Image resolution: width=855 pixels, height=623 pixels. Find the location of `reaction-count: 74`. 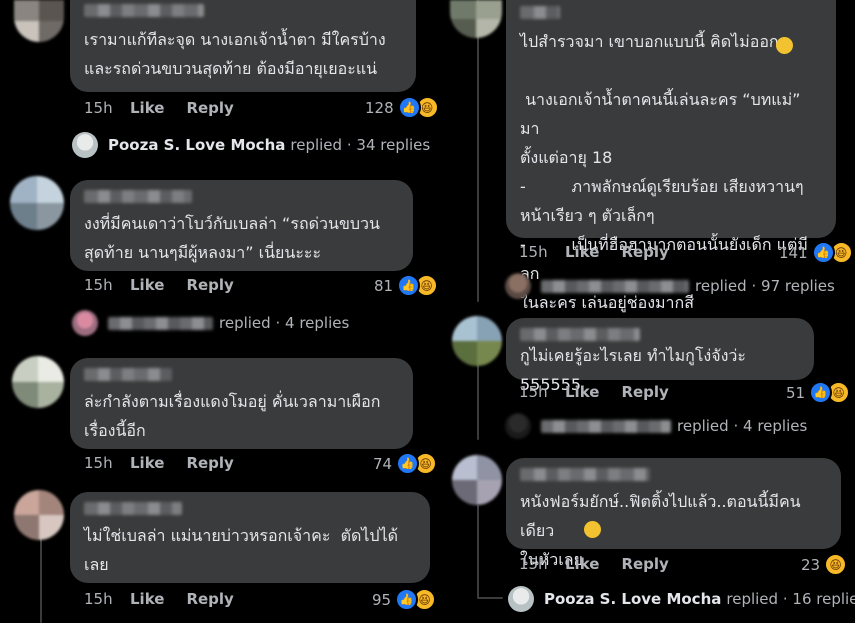

reaction-count: 74 is located at coordinates (383, 463).